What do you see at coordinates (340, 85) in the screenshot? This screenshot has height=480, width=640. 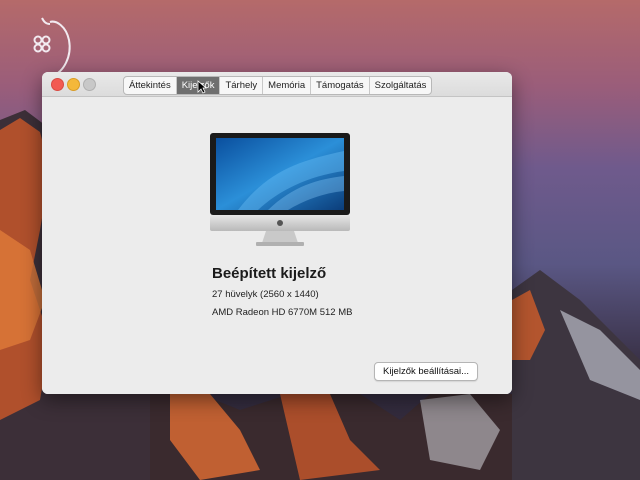 I see `tab-support: Támogatás` at bounding box center [340, 85].